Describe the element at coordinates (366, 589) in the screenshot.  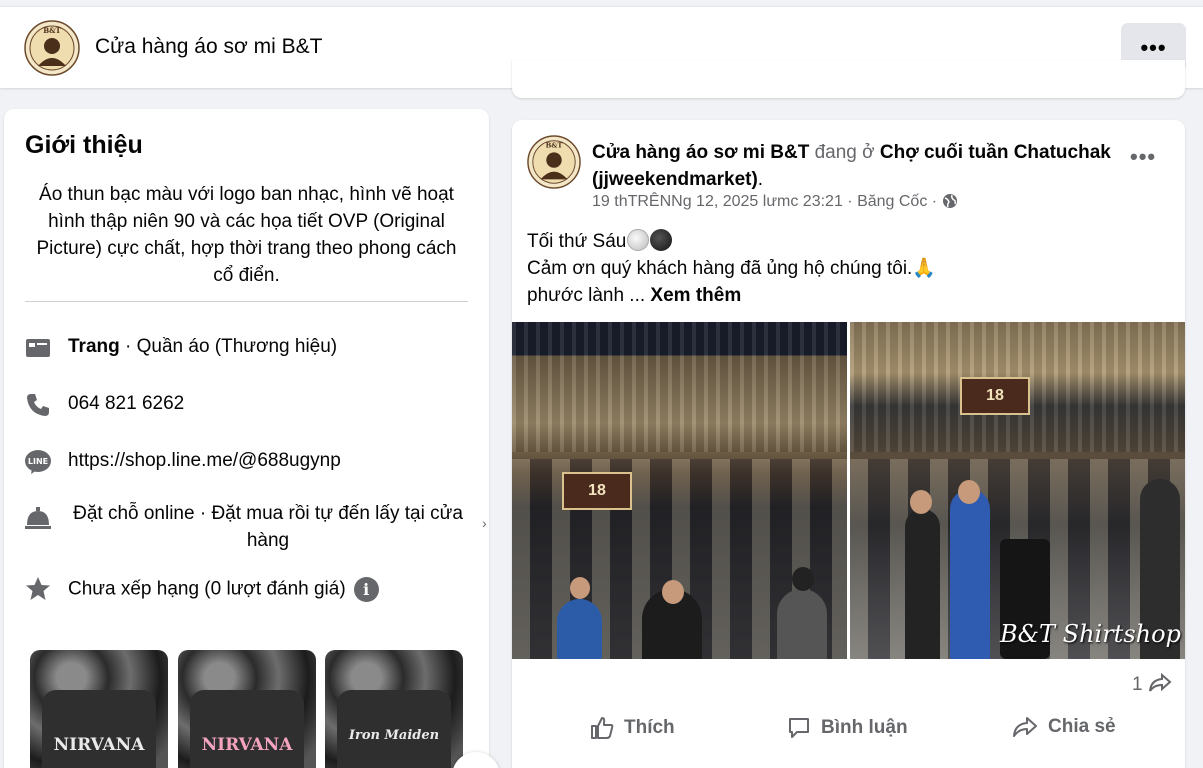
I see `info-icon: i` at that location.